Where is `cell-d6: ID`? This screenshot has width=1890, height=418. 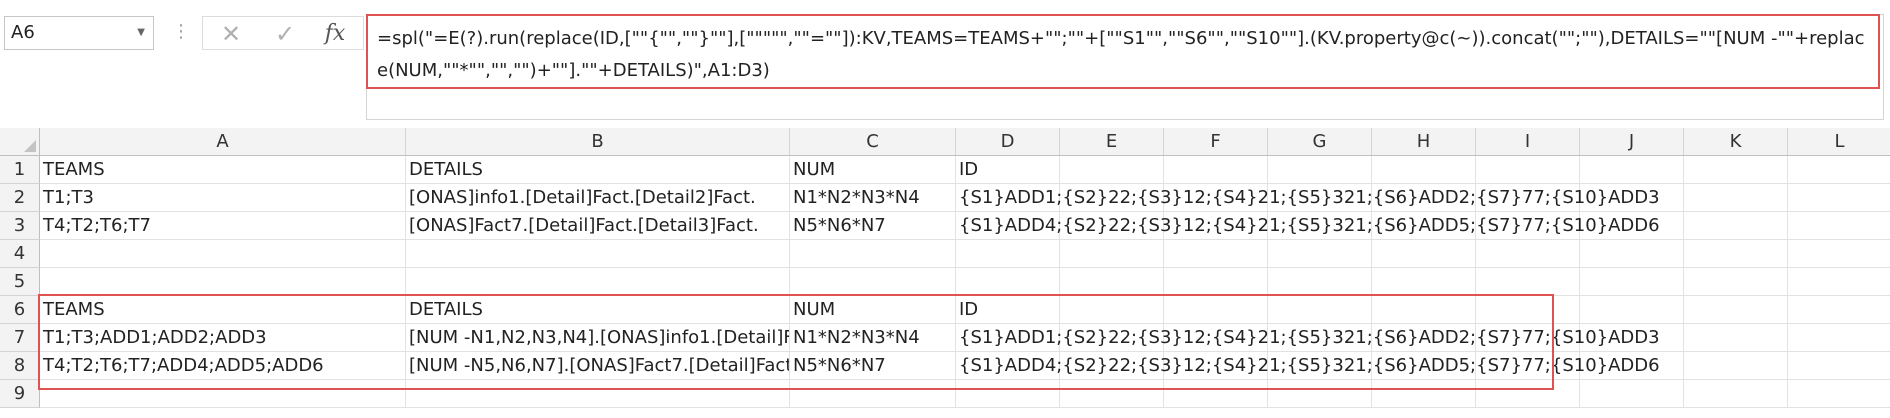
cell-d6: ID is located at coordinates (1008, 310).